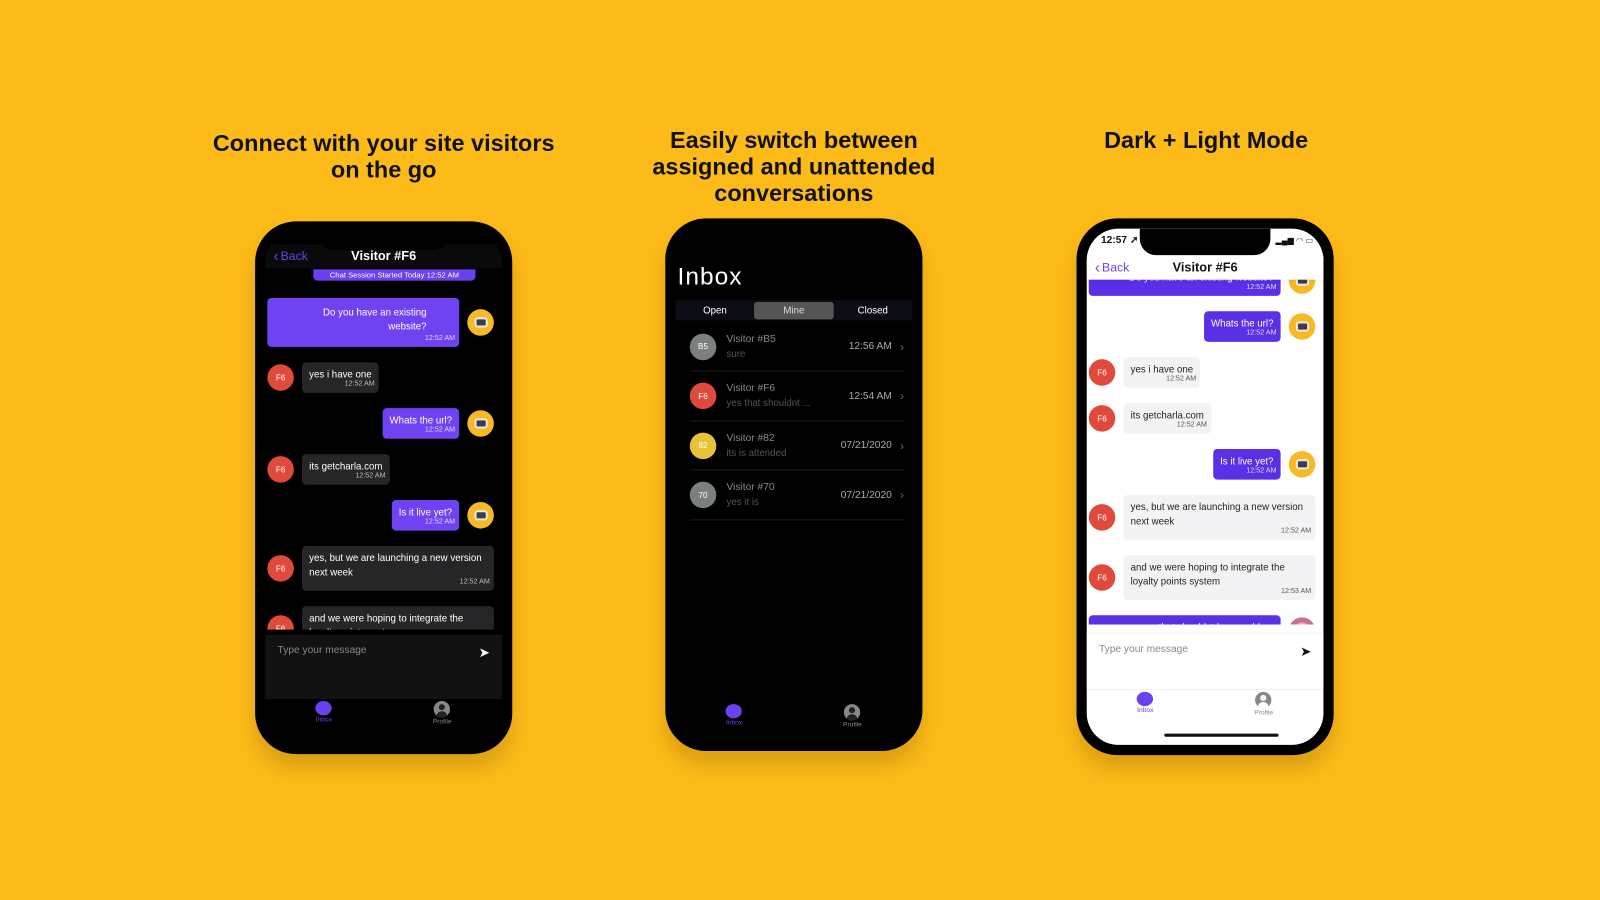 This screenshot has width=1600, height=900. What do you see at coordinates (870, 396) in the screenshot?
I see `conversation-time: 12:54 AM` at bounding box center [870, 396].